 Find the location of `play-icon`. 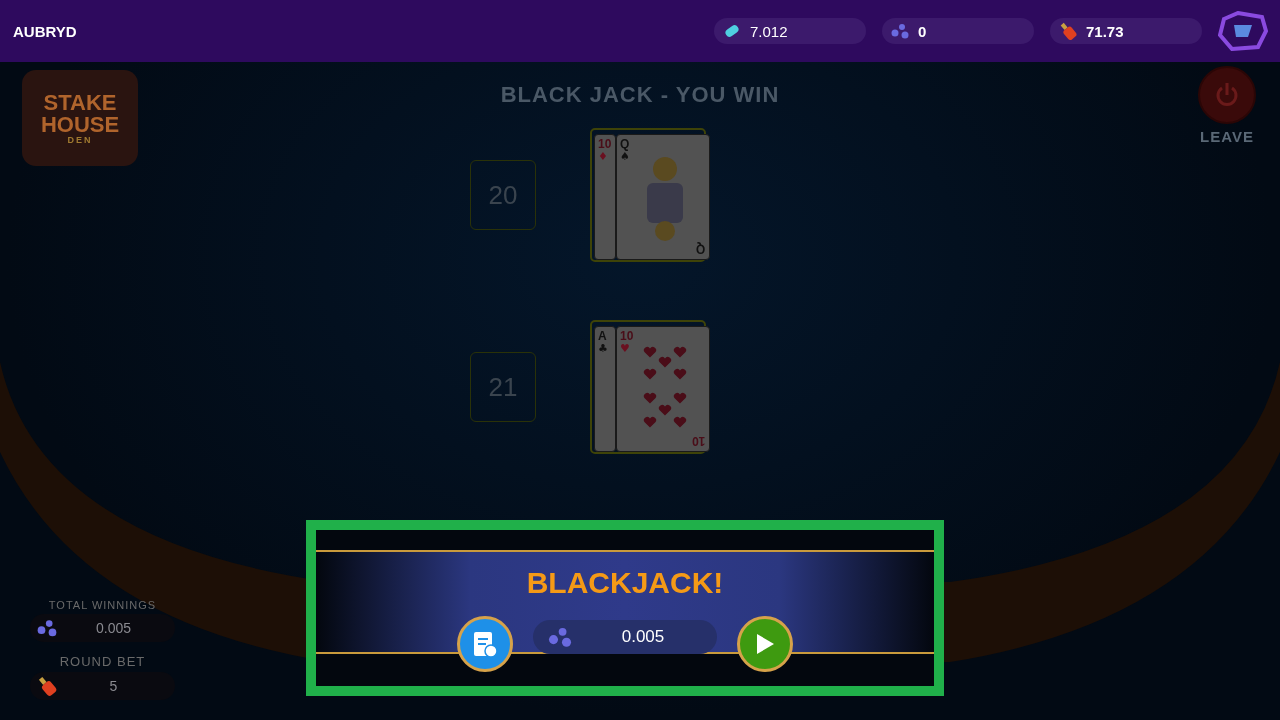

play-icon is located at coordinates (765, 644).